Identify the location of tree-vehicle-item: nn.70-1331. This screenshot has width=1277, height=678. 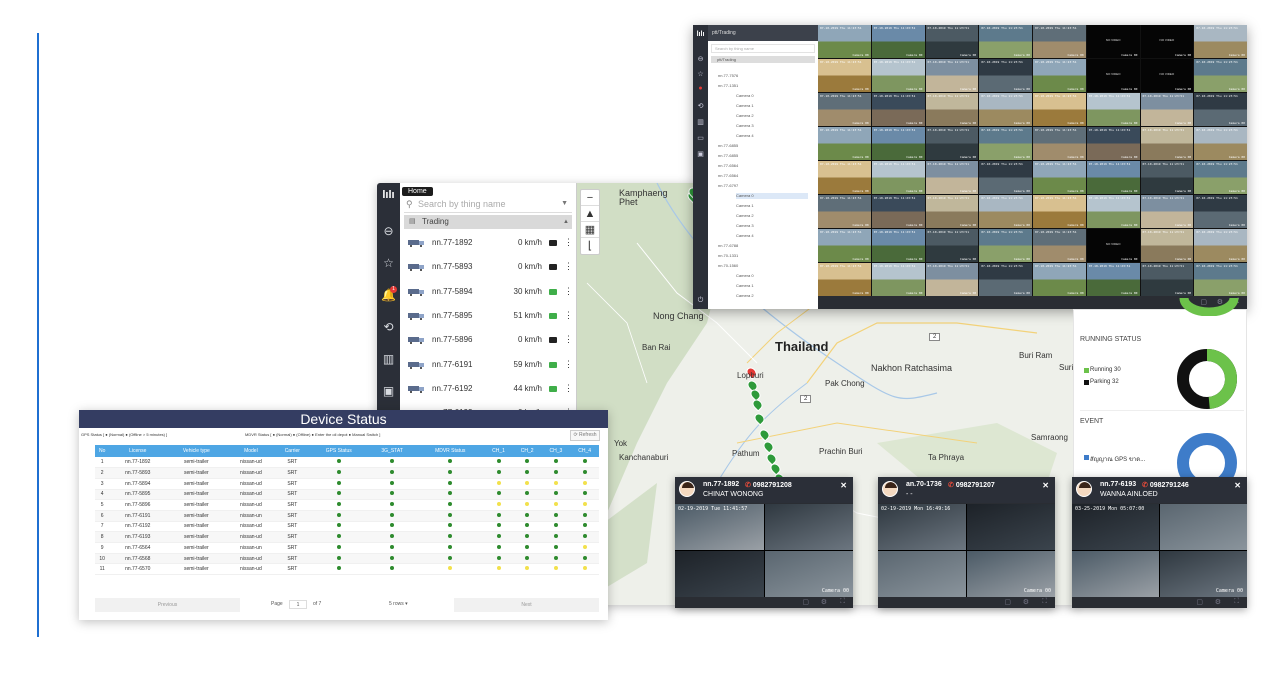
(763, 256).